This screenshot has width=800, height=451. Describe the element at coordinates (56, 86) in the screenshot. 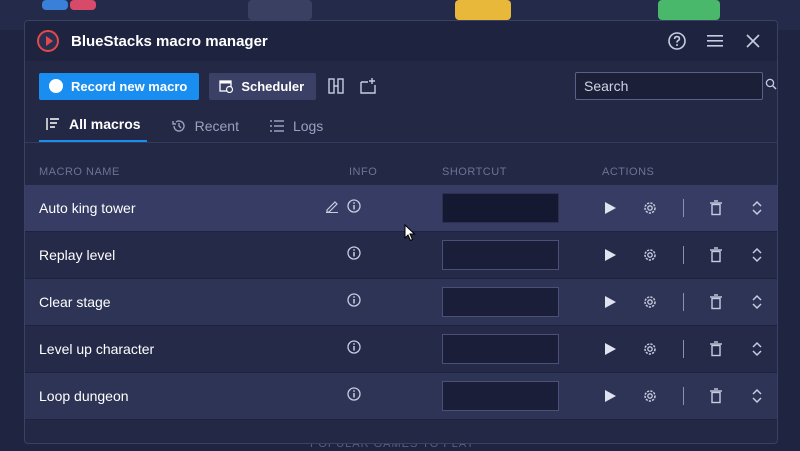

I see `record-icon` at that location.